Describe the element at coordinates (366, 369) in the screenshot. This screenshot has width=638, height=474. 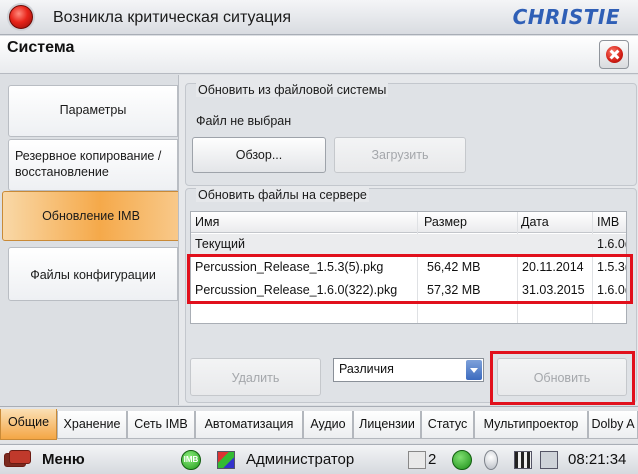
I see `filter-selected-value: Различия` at that location.